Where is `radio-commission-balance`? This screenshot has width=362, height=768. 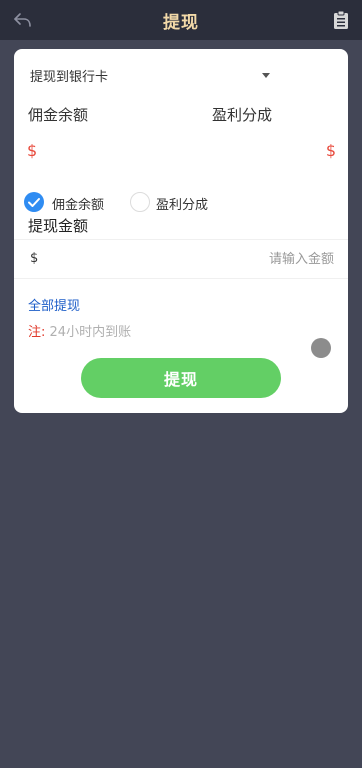
radio-commission-balance is located at coordinates (34, 202).